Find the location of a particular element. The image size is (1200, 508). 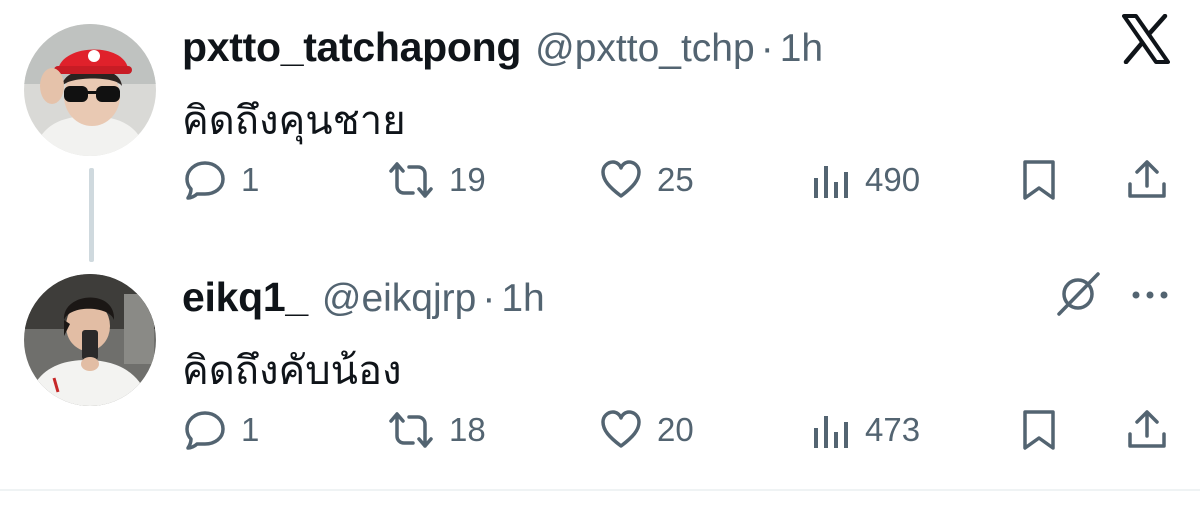

tweet-actions: 1 18 20 473 is located at coordinates (600, 430).